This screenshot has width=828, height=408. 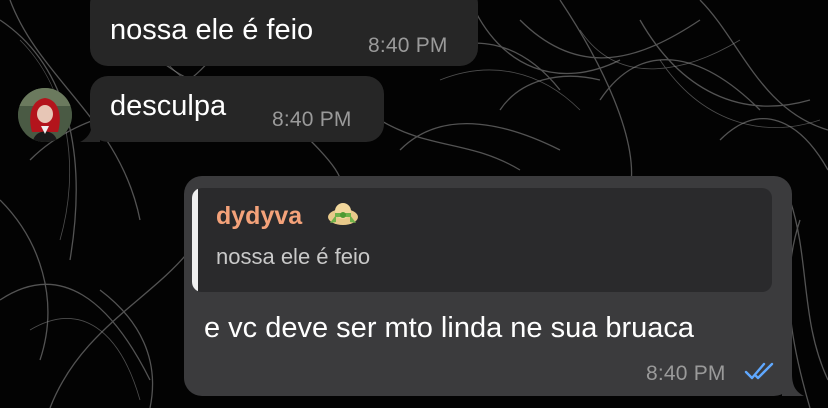 I want to click on hat-with-bow-icon, so click(x=343, y=214).